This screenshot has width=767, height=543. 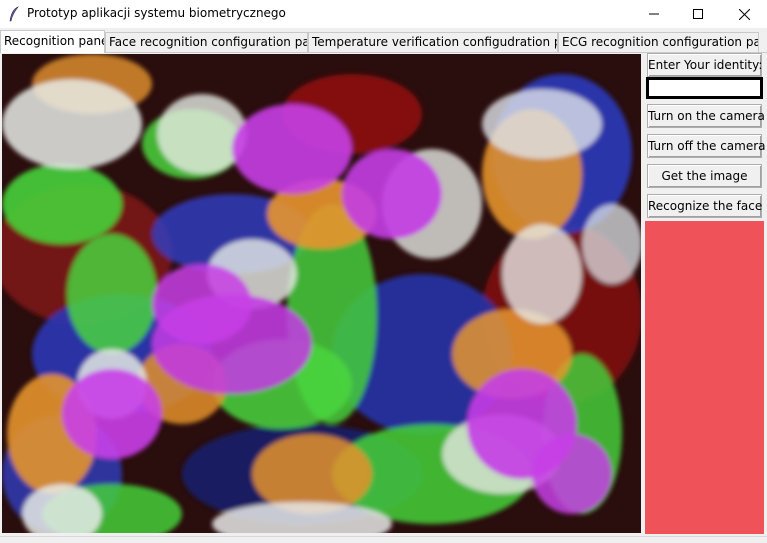 What do you see at coordinates (206, 42) in the screenshot?
I see `tab-face-recognition-configuration: Face recognition configuration panel` at bounding box center [206, 42].